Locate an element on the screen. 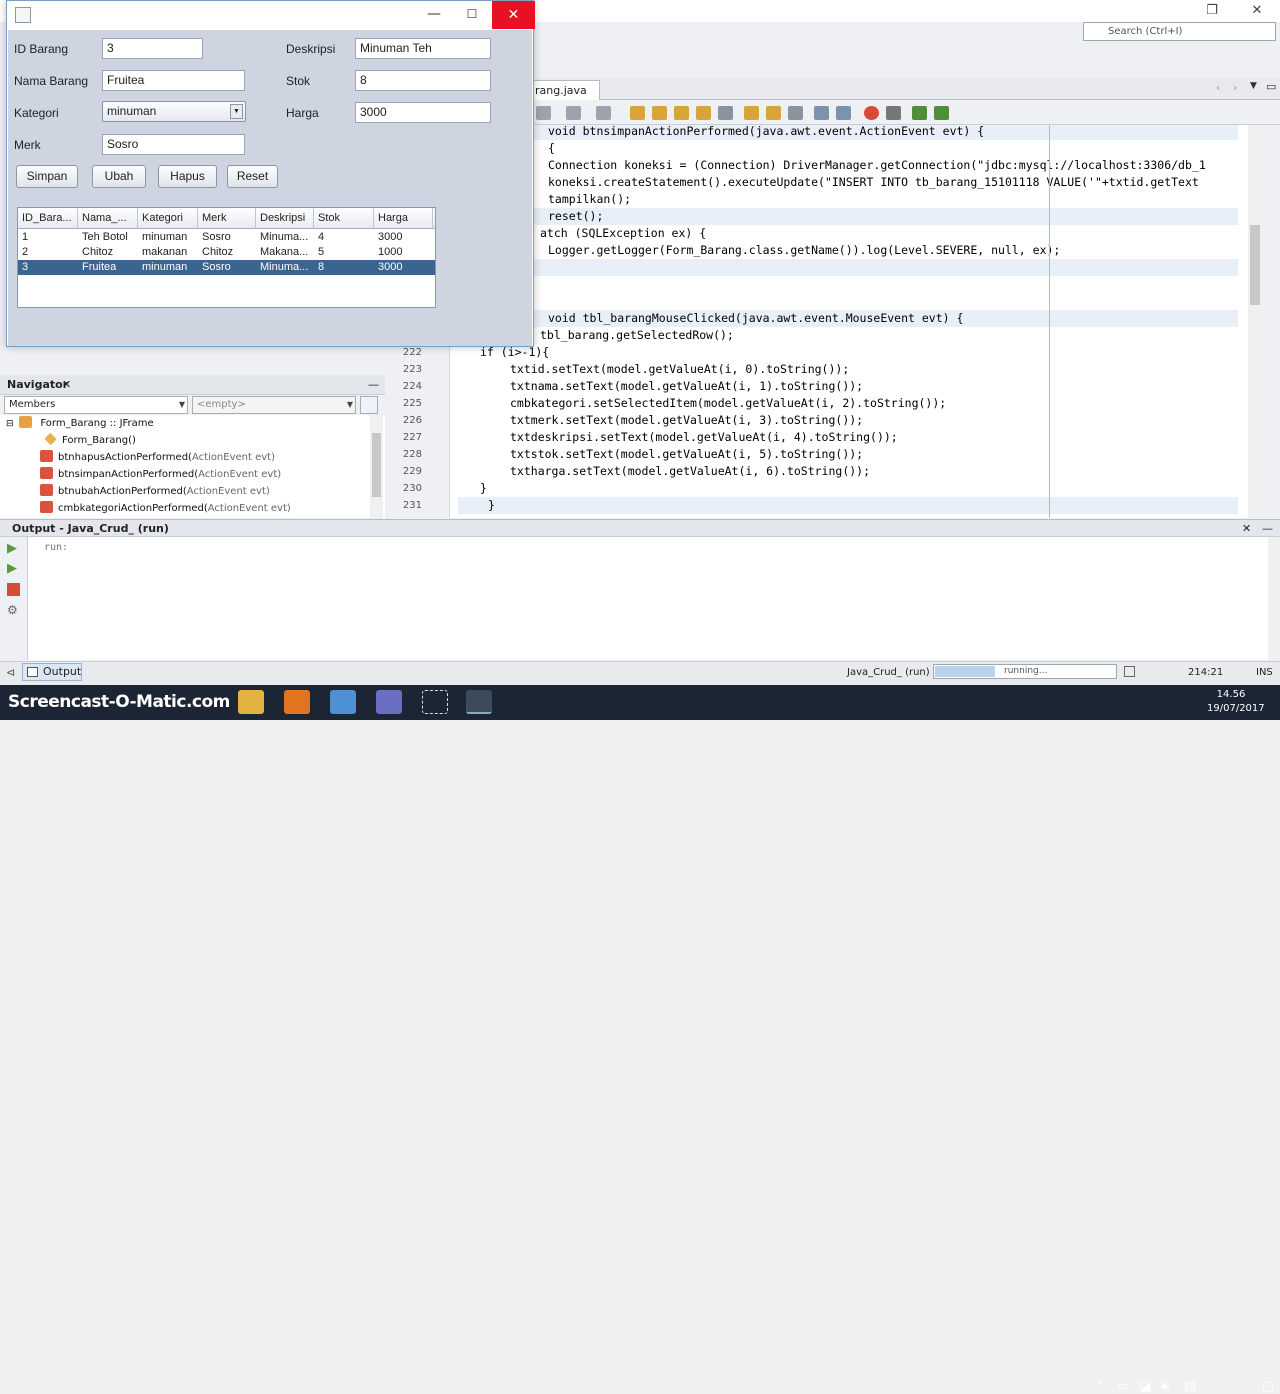  snipping-icon is located at coordinates (435, 702).